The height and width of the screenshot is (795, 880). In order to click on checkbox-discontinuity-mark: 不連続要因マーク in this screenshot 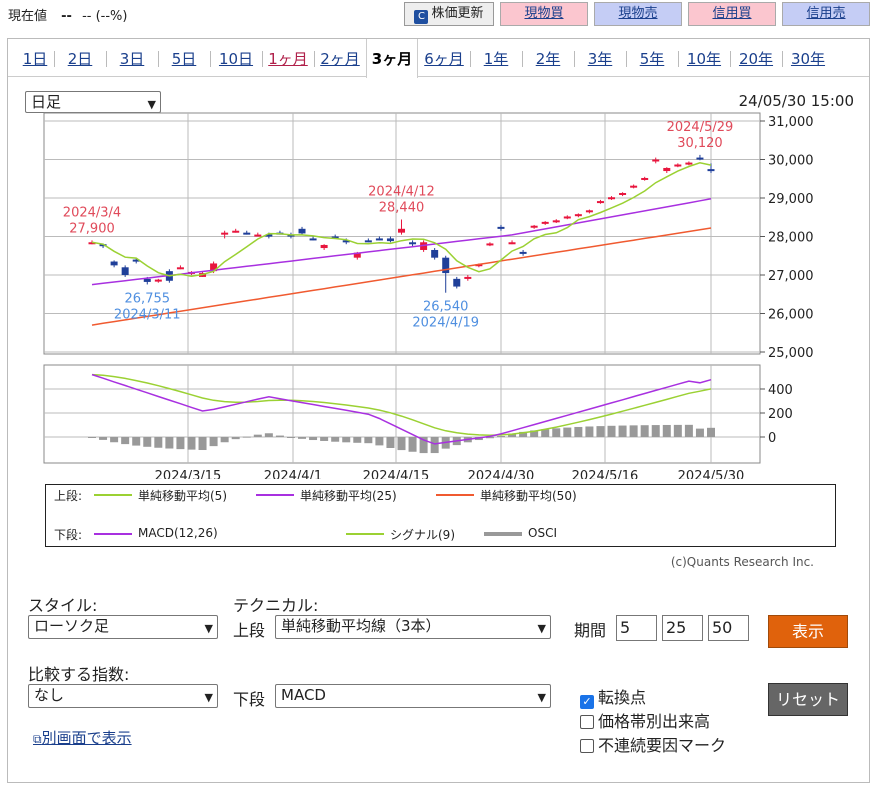, I will do `click(653, 744)`.